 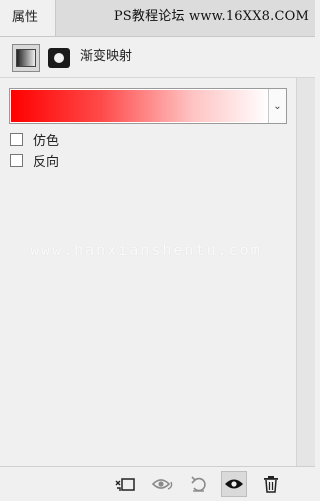 I want to click on reset-icon, so click(x=198, y=484).